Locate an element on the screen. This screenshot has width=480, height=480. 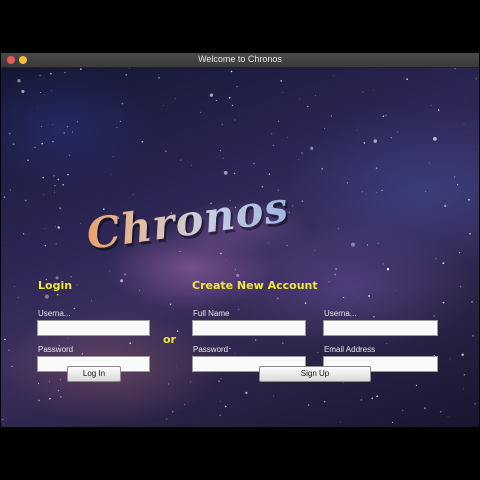
fullname-label: Full Name is located at coordinates (211, 313).